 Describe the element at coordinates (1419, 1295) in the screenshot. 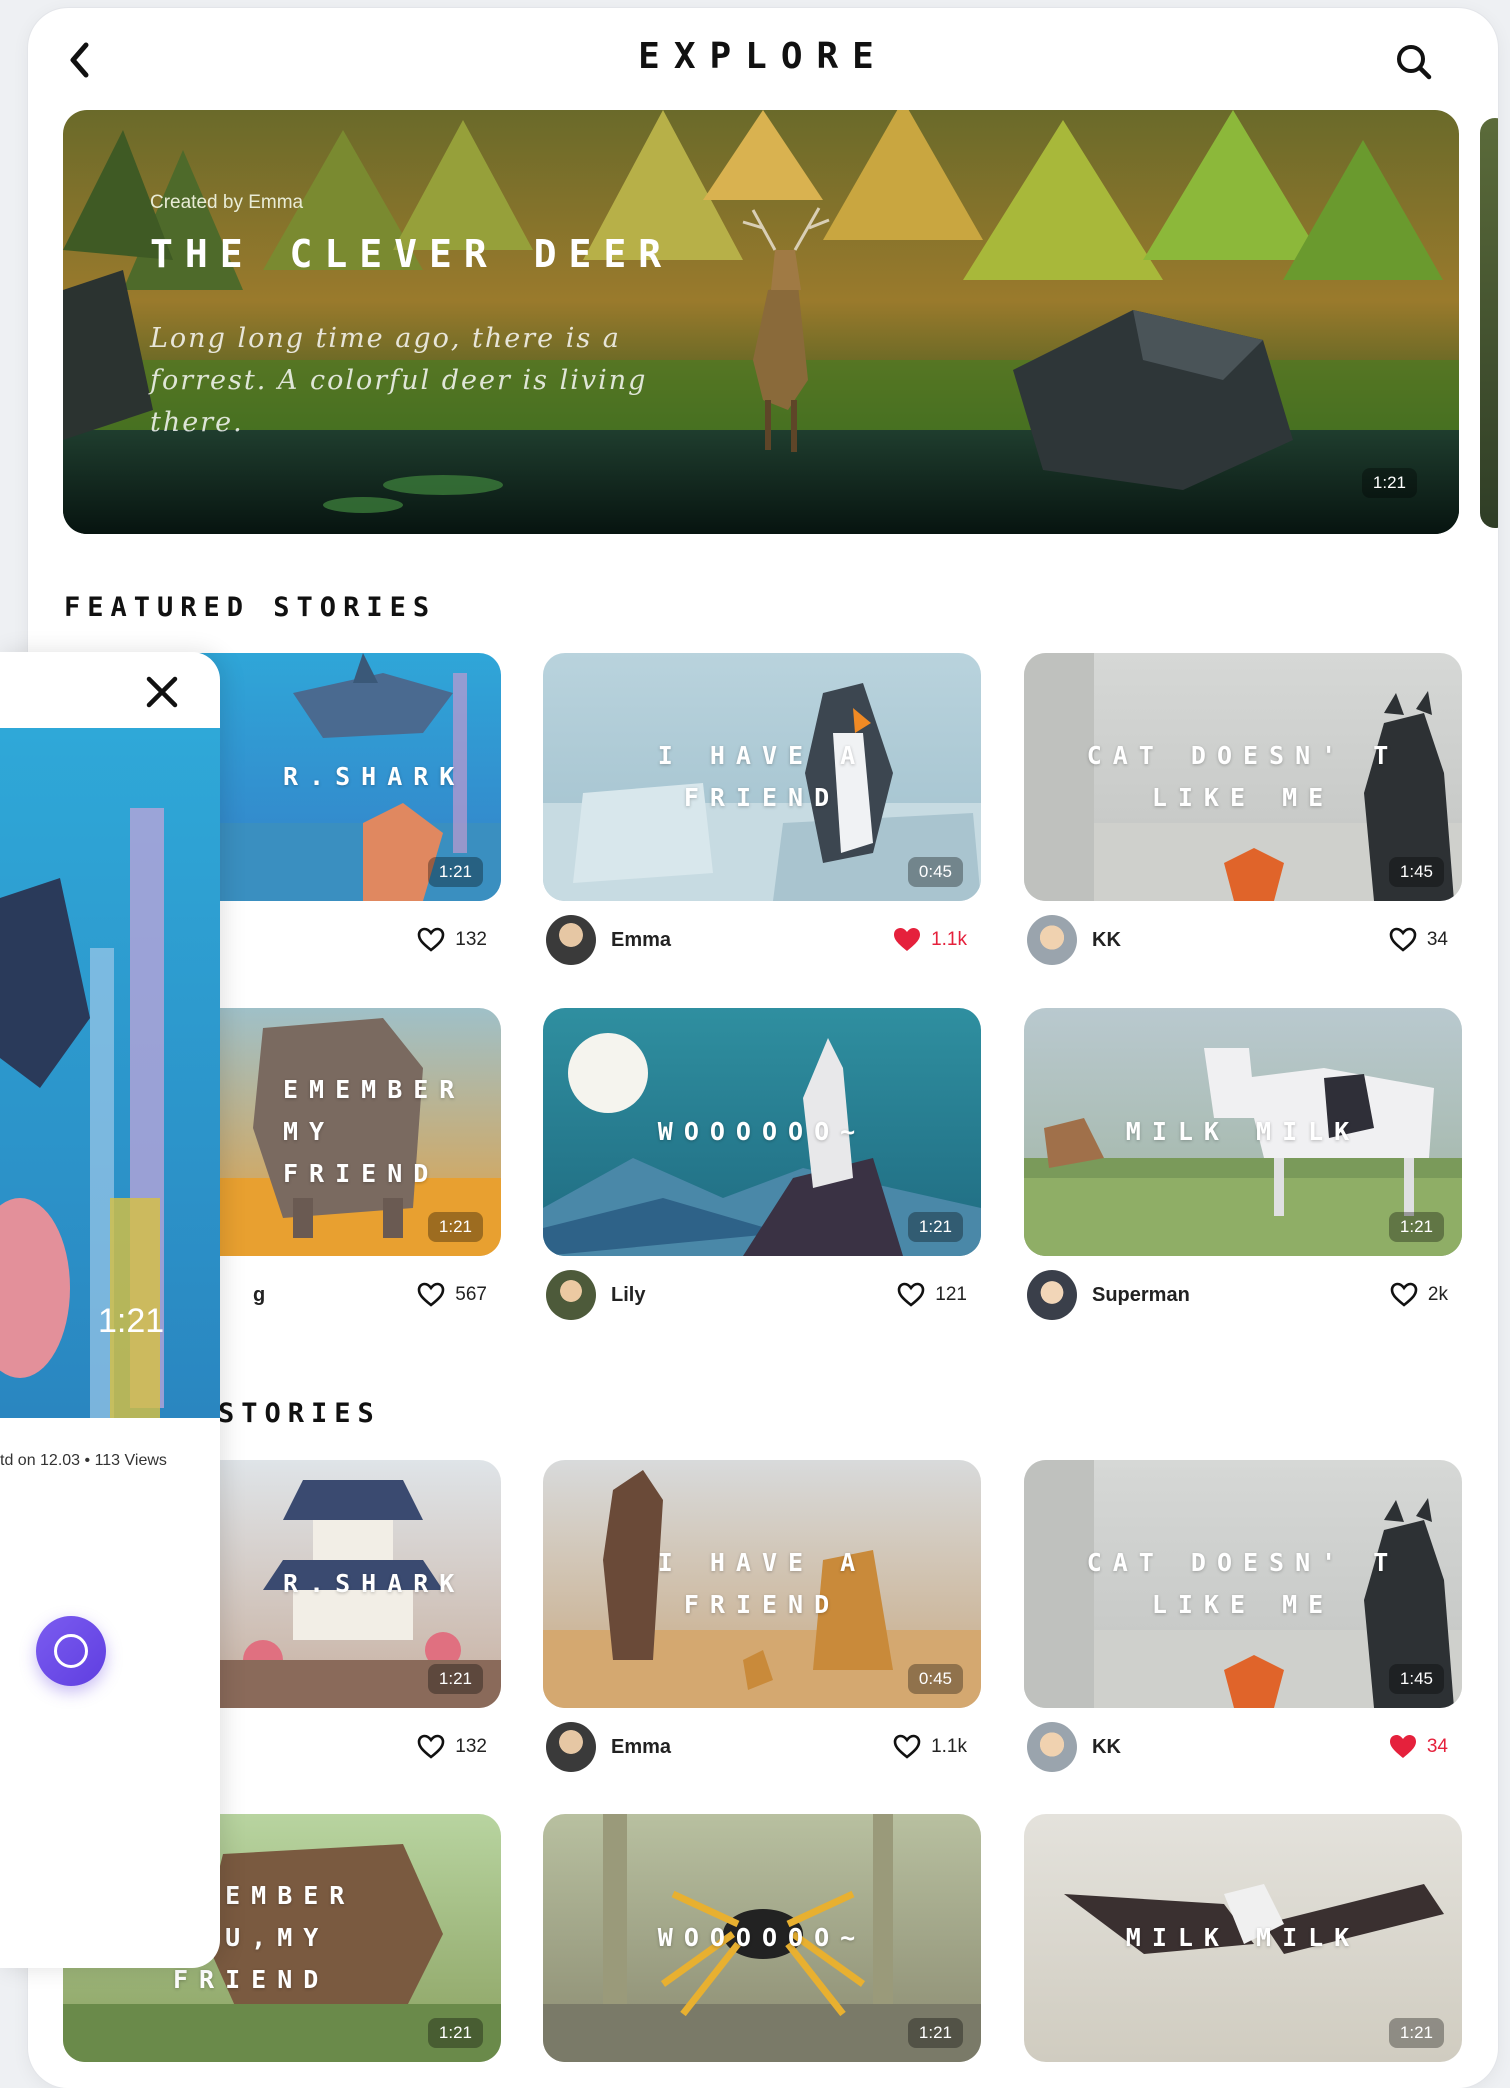

I see `like-button: 2k` at that location.